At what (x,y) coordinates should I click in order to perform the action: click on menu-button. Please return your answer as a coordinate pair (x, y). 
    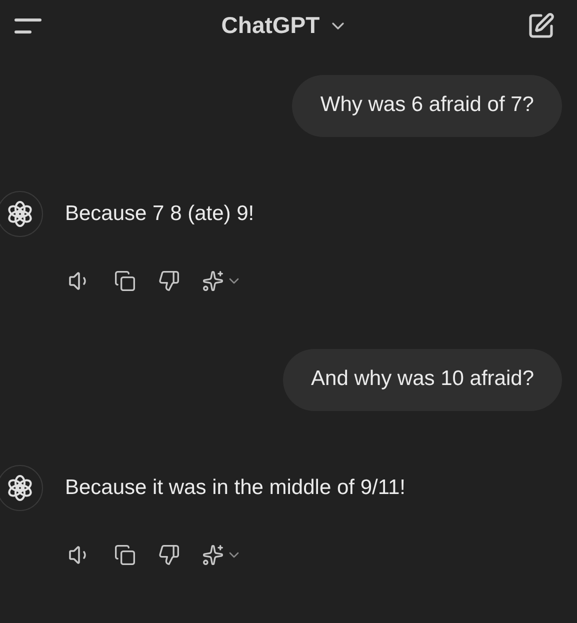
    Looking at the image, I should click on (28, 25).